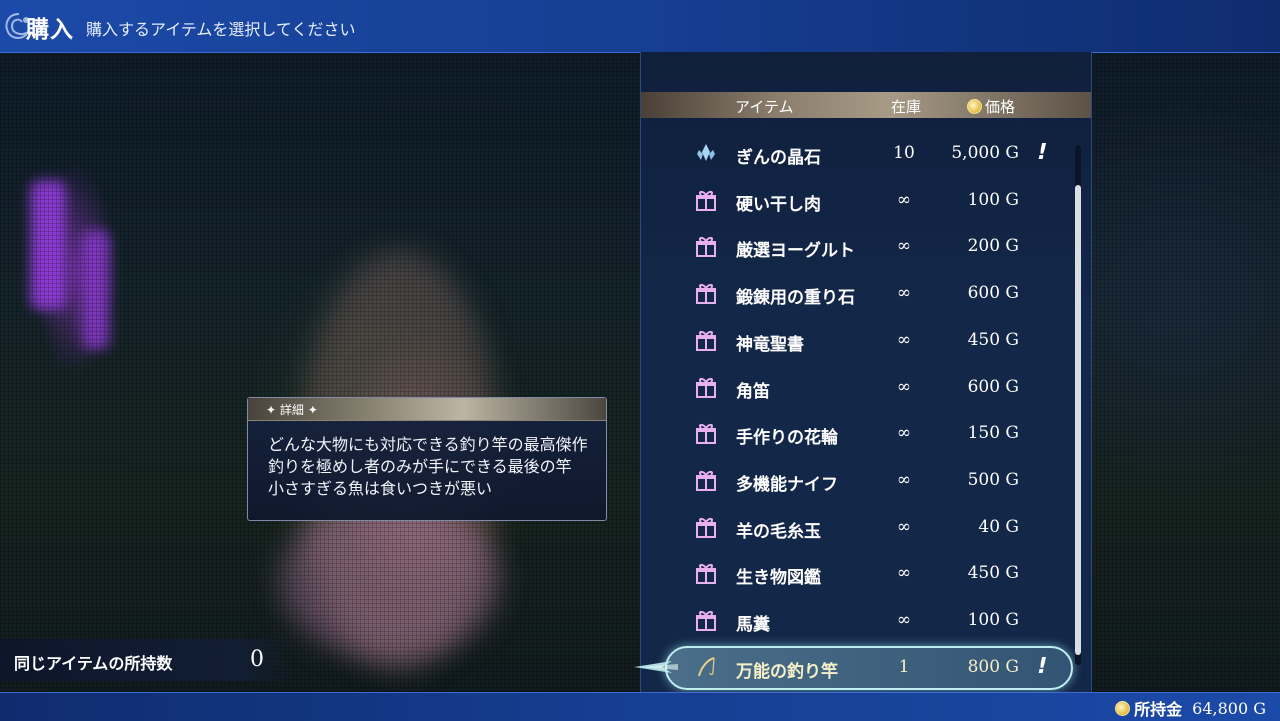 Image resolution: width=1280 pixels, height=721 pixels. What do you see at coordinates (985, 153) in the screenshot?
I see `item-price: 5,000 G` at bounding box center [985, 153].